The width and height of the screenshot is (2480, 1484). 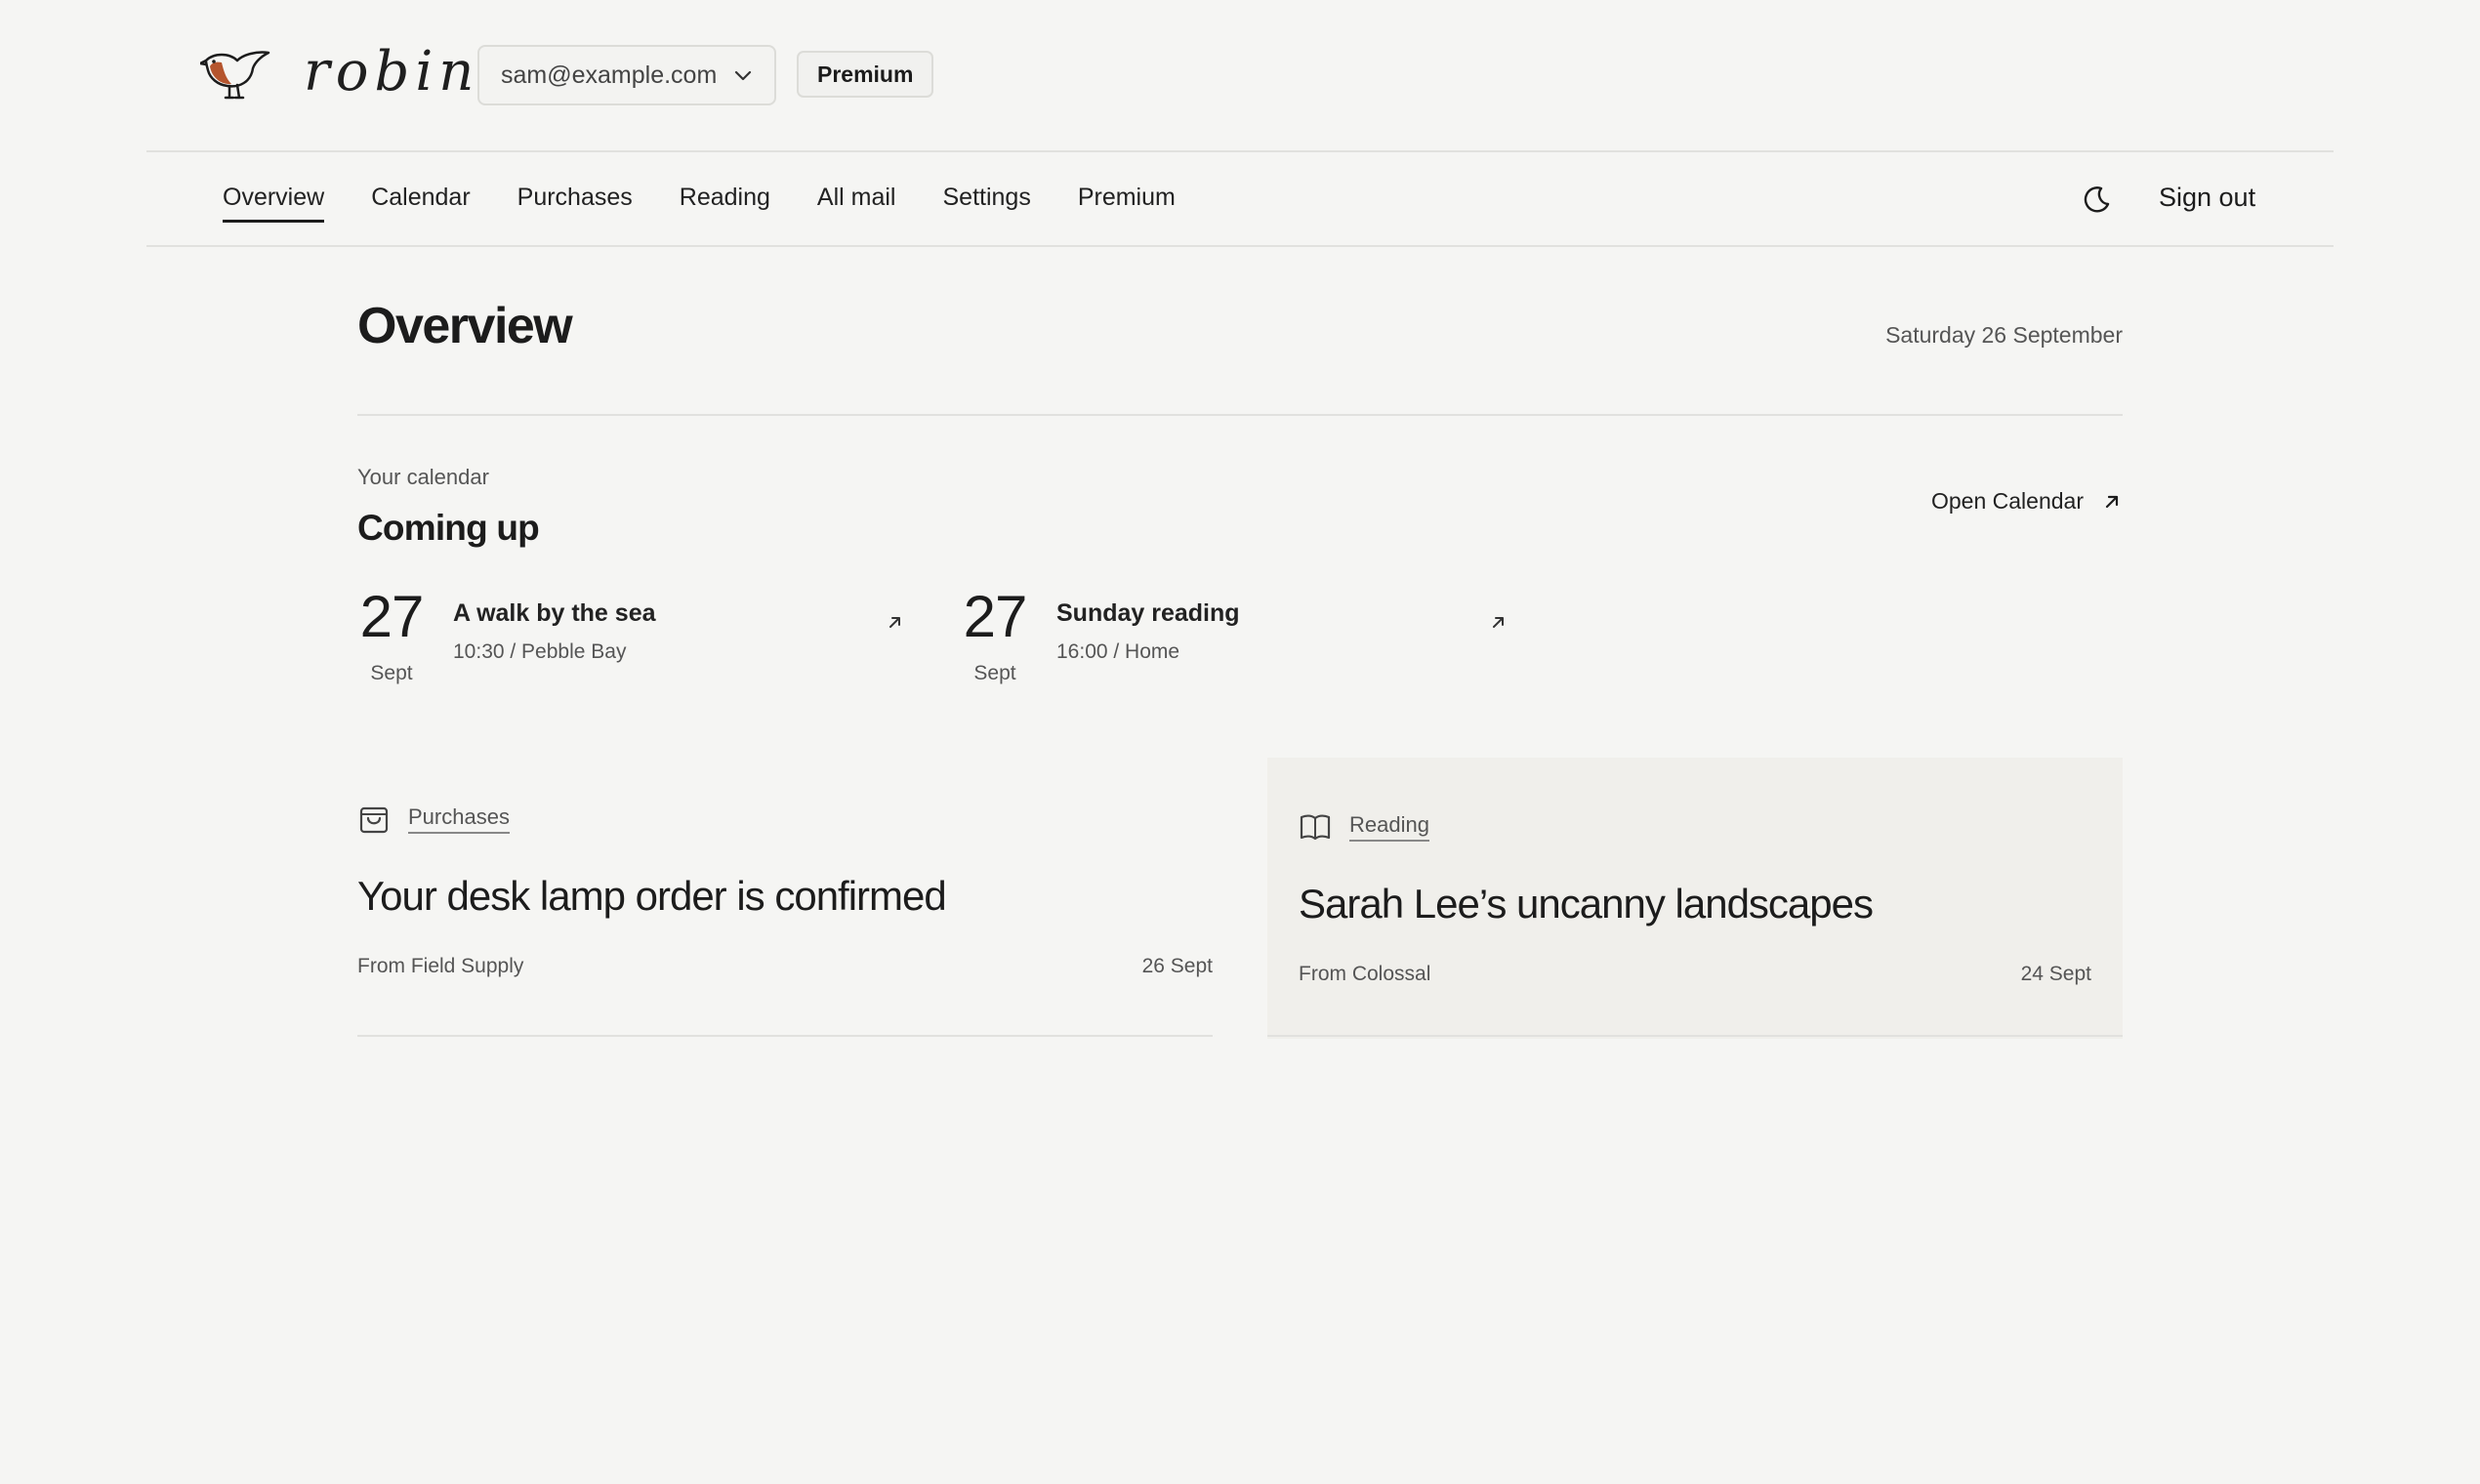 What do you see at coordinates (2007, 501) in the screenshot?
I see `open-calendar-label: Open Calendar` at bounding box center [2007, 501].